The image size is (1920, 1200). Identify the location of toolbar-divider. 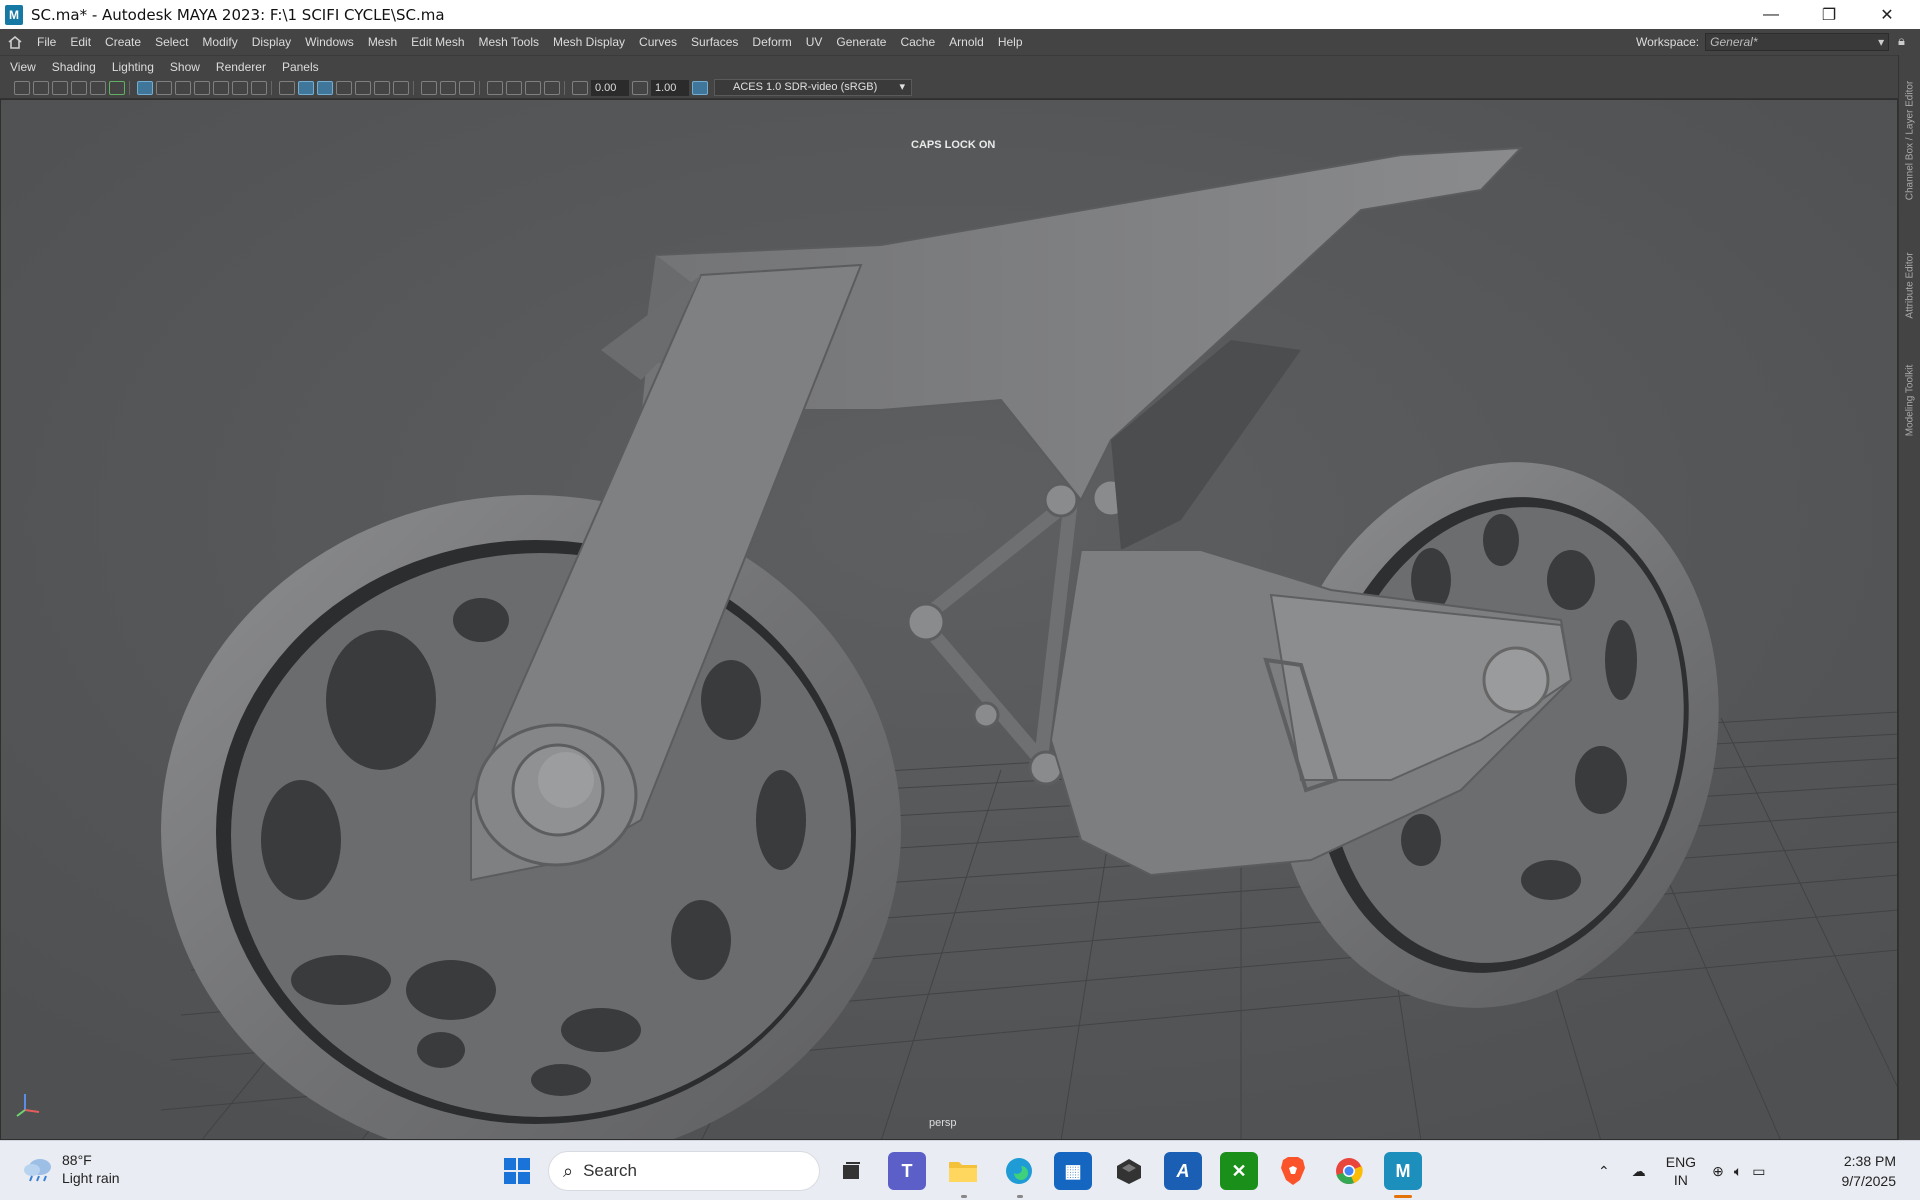
(413, 87).